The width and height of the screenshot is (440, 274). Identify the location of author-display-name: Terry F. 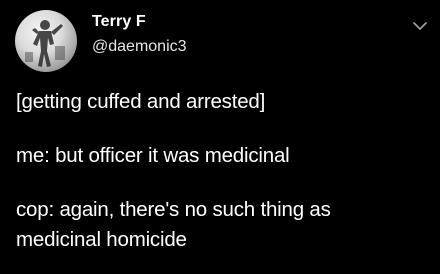
(139, 22).